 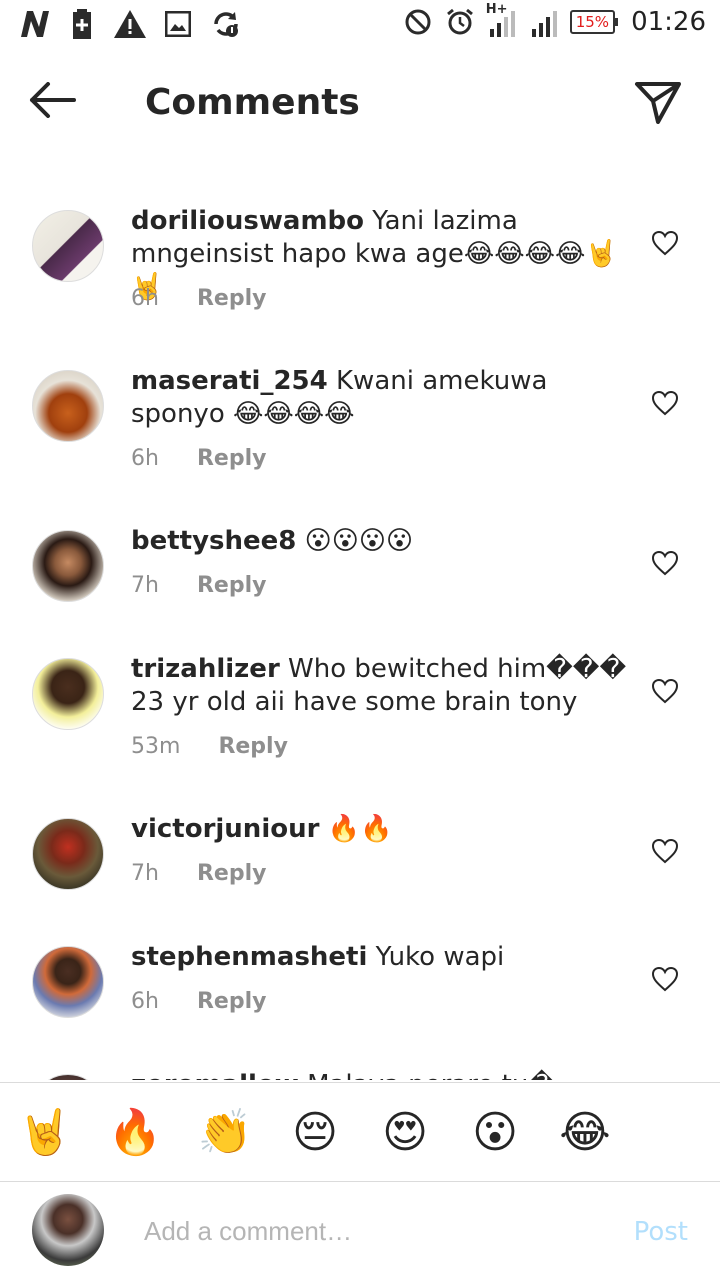 What do you see at coordinates (215, 1075) in the screenshot?
I see `comment-username: zeromallow` at bounding box center [215, 1075].